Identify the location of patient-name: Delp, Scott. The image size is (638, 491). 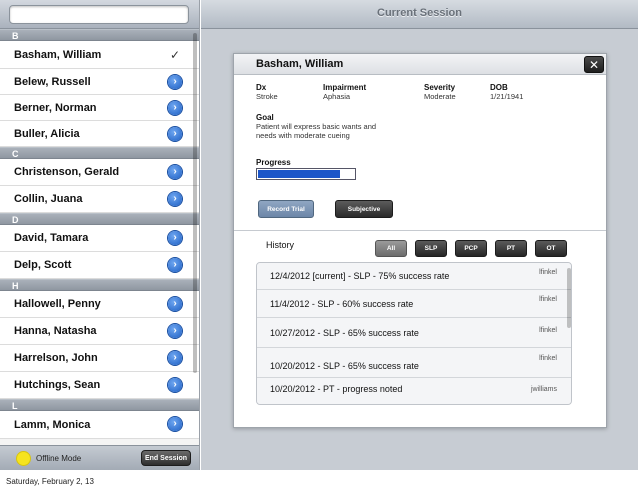
(43, 265).